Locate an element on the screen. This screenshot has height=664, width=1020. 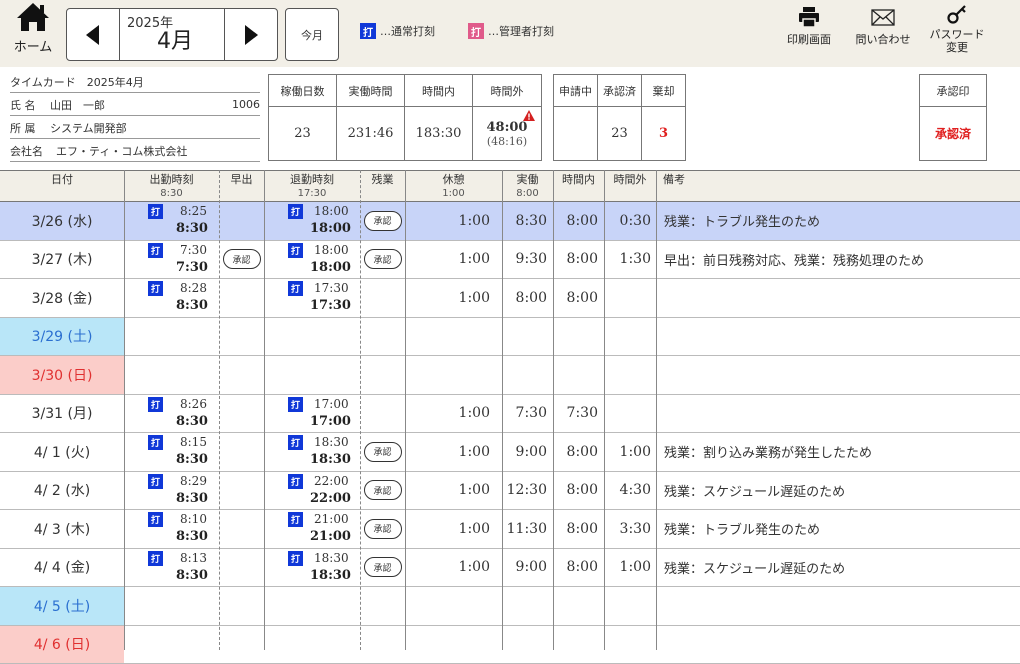
contact-label: 問い合わせ is located at coordinates (883, 39).